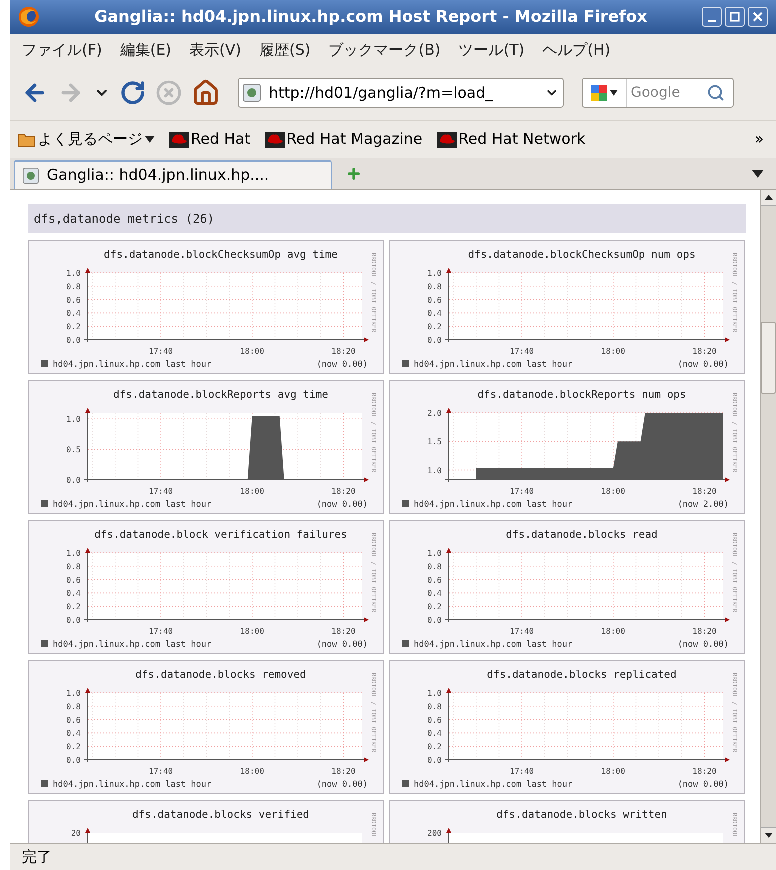 The image size is (776, 870). I want to click on search-engine-icon, so click(604, 93).